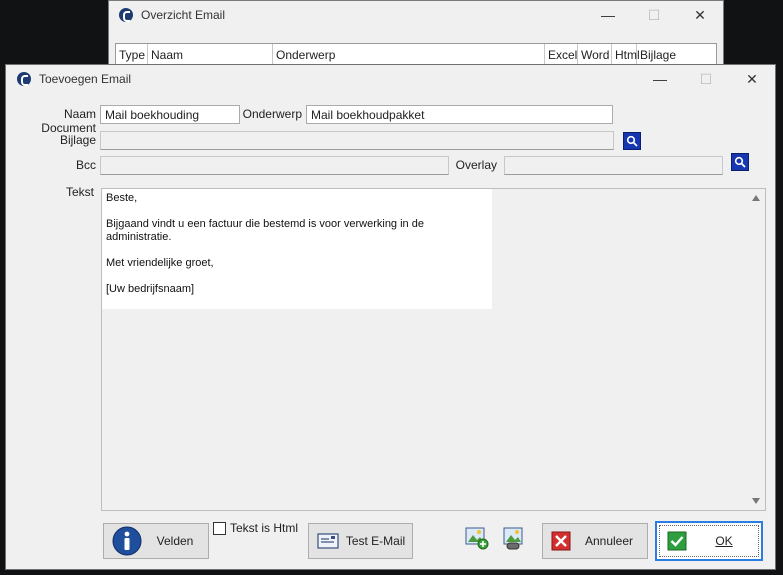  What do you see at coordinates (459, 114) in the screenshot?
I see `onderwerp-input: Mail boekhoudpakket` at bounding box center [459, 114].